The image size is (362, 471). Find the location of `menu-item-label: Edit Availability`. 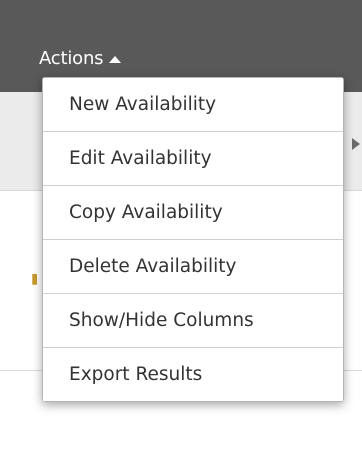

menu-item-label: Edit Availability is located at coordinates (140, 158).